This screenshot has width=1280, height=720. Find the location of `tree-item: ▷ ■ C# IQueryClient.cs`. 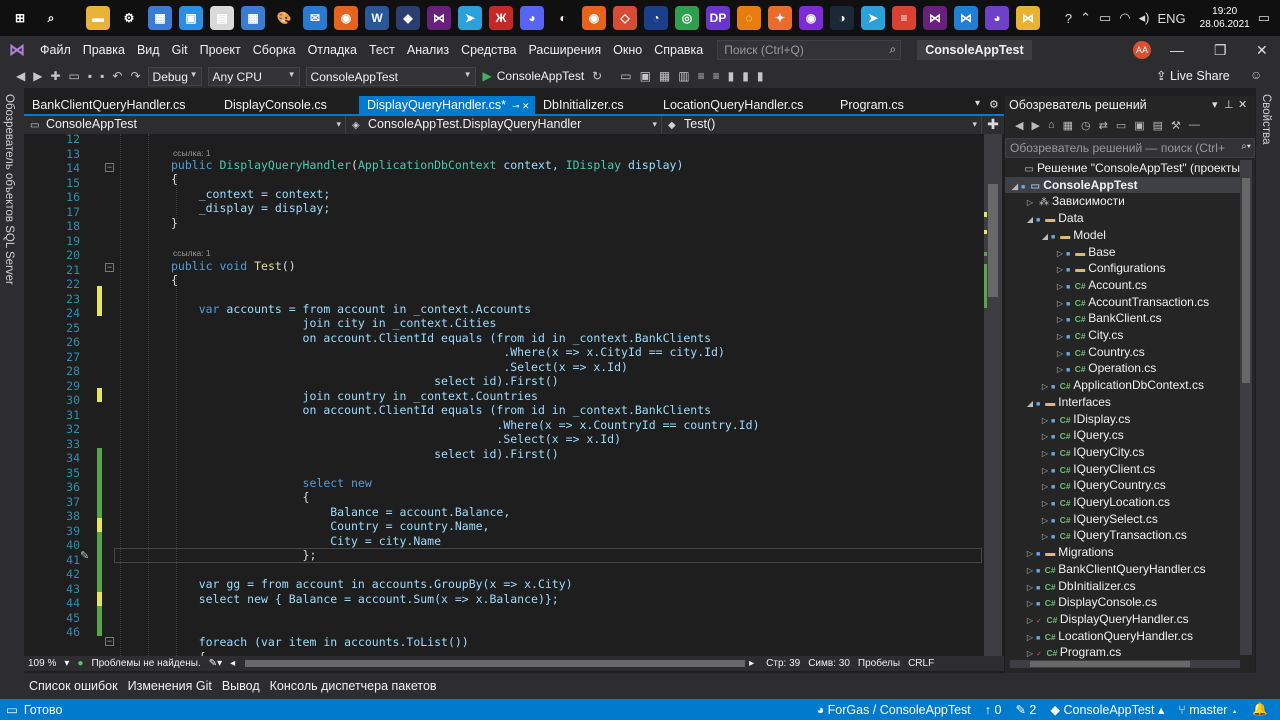

tree-item: ▷ ■ C# IQueryClient.cs is located at coordinates (1122, 469).